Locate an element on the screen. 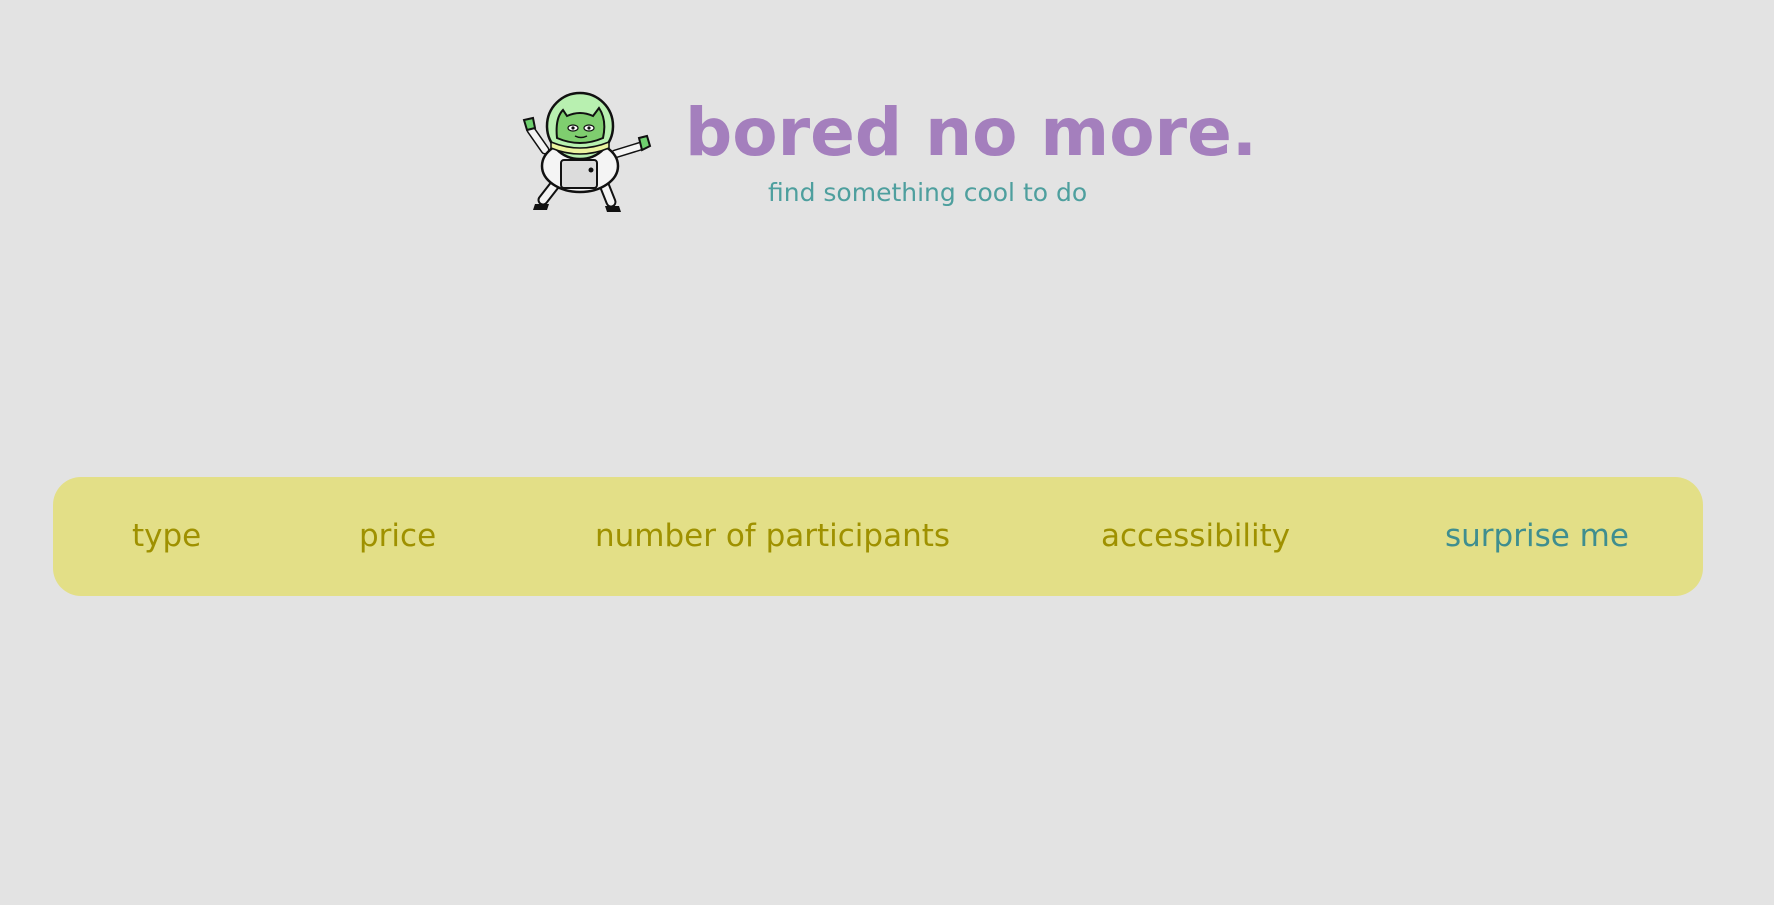 The height and width of the screenshot is (905, 1774). nav-item-accessibility: accessibility is located at coordinates (1195, 536).